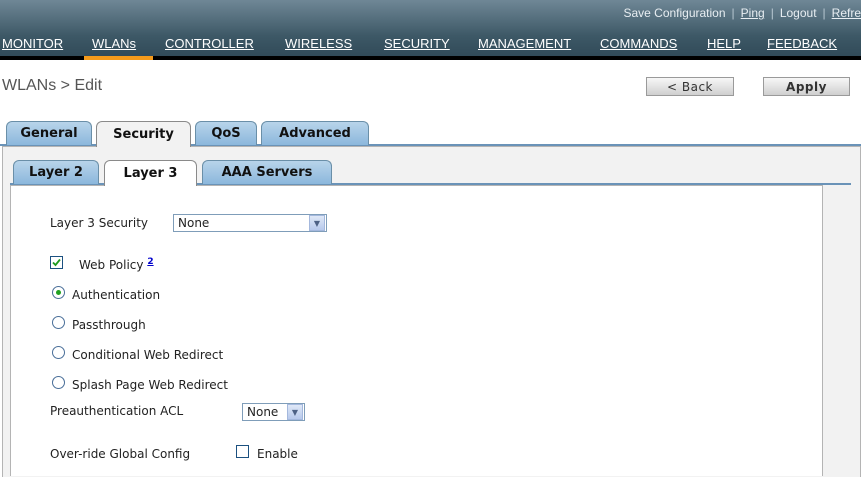  What do you see at coordinates (250, 223) in the screenshot?
I see `layer3-security-select: None ▼` at bounding box center [250, 223].